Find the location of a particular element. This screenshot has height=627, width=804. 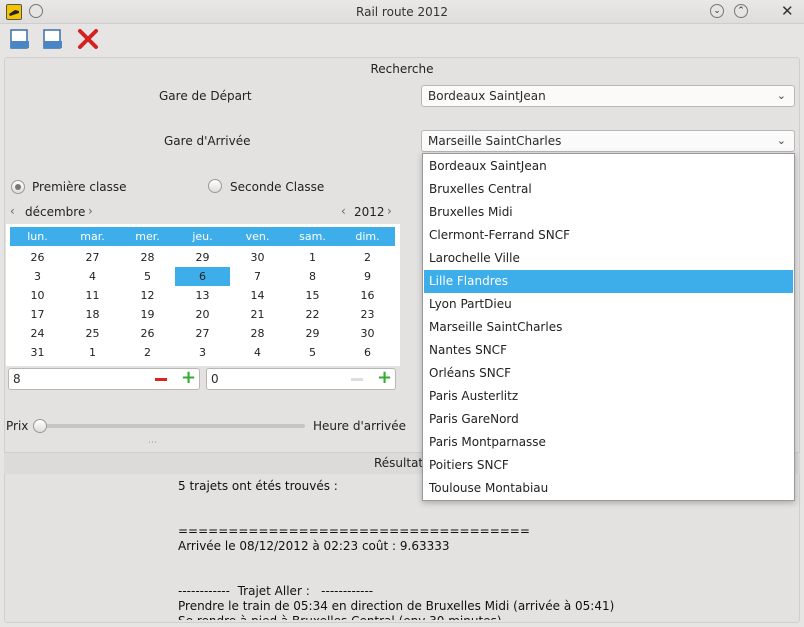

minute-spinbox: 0 is located at coordinates (301, 379).